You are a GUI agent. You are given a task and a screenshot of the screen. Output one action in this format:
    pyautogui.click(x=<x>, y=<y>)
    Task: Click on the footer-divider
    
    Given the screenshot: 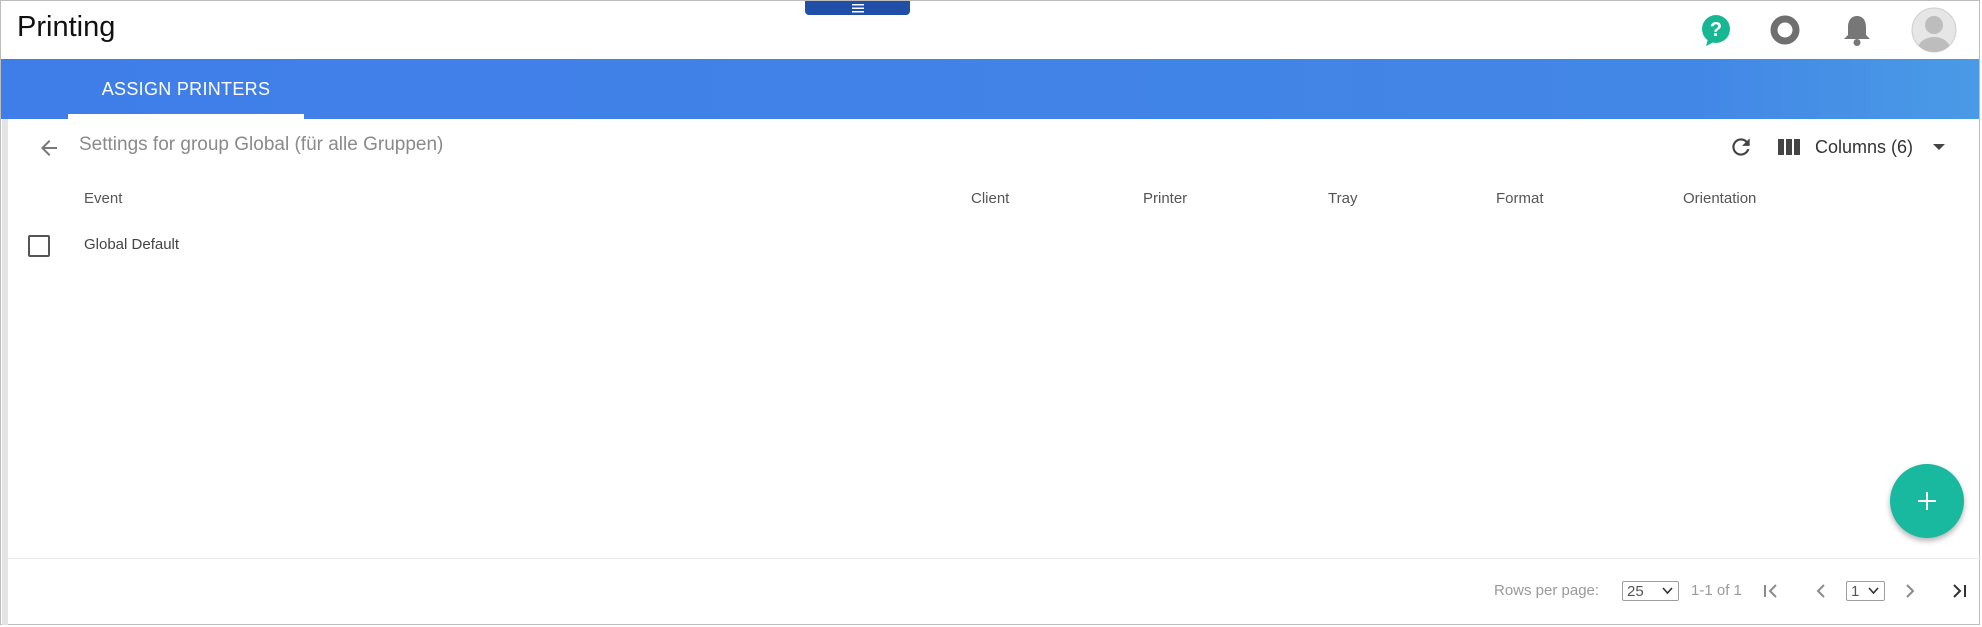 What is the action you would take?
    pyautogui.click(x=994, y=558)
    